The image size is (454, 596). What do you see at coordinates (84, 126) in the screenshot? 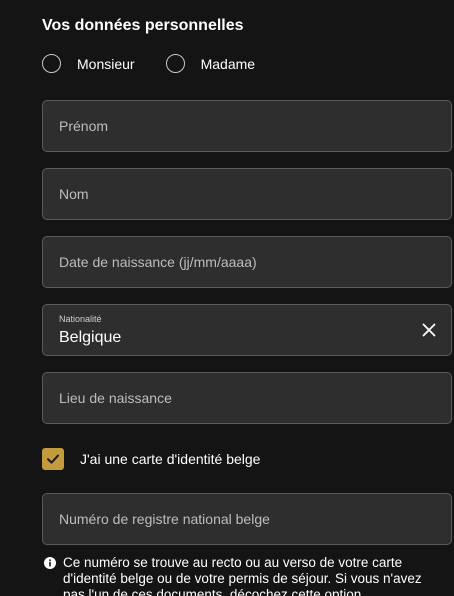
I see `first-name-placeholder: Prénom` at bounding box center [84, 126].